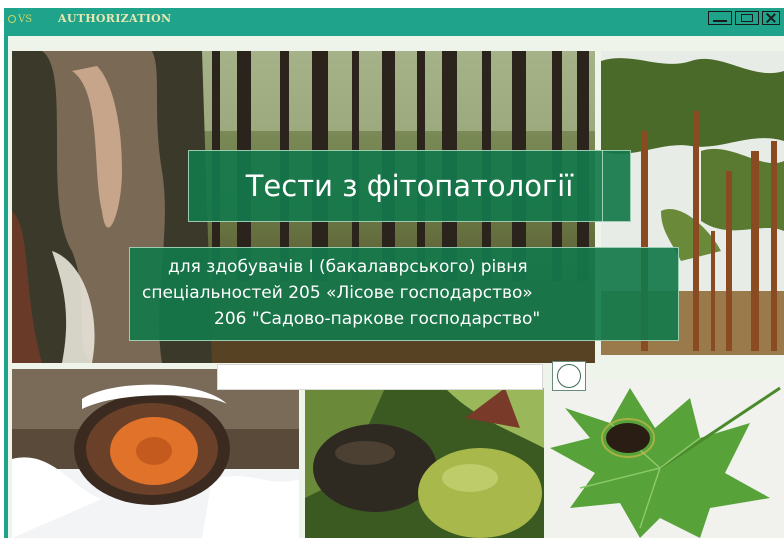  I want to click on page-title: Тести з фітопатології, so click(409, 186).